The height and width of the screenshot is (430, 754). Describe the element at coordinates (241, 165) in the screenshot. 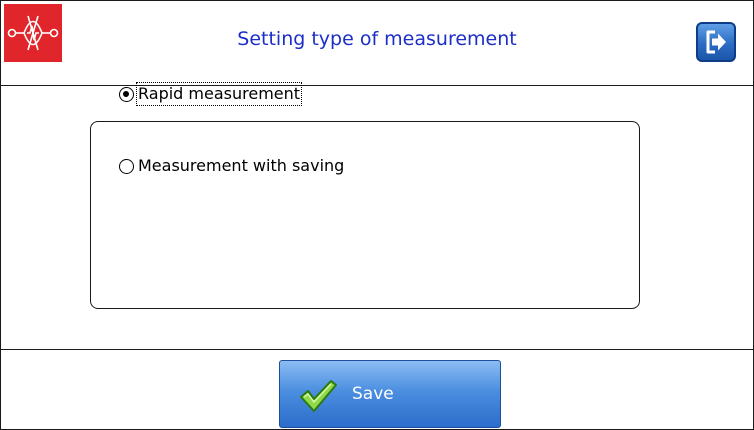

I see `radio-label-measurement-with-saving: Measurement with saving` at that location.